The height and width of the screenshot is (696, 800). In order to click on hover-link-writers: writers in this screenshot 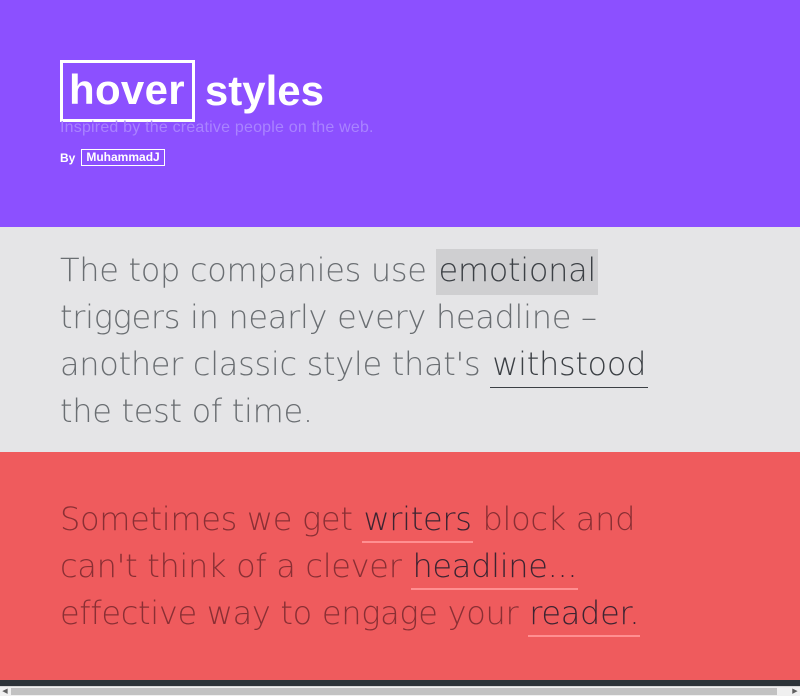, I will do `click(417, 521)`.